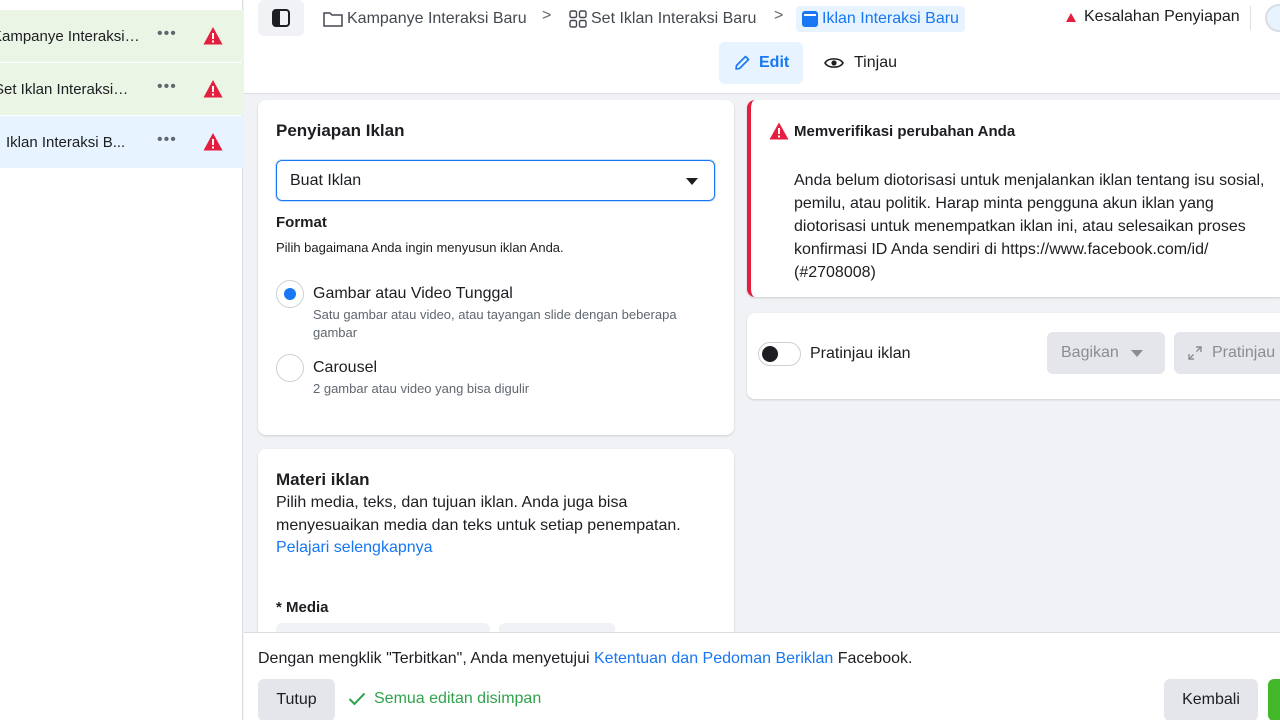  Describe the element at coordinates (323, 479) in the screenshot. I see `ad-creative-title: Materi iklan` at that location.